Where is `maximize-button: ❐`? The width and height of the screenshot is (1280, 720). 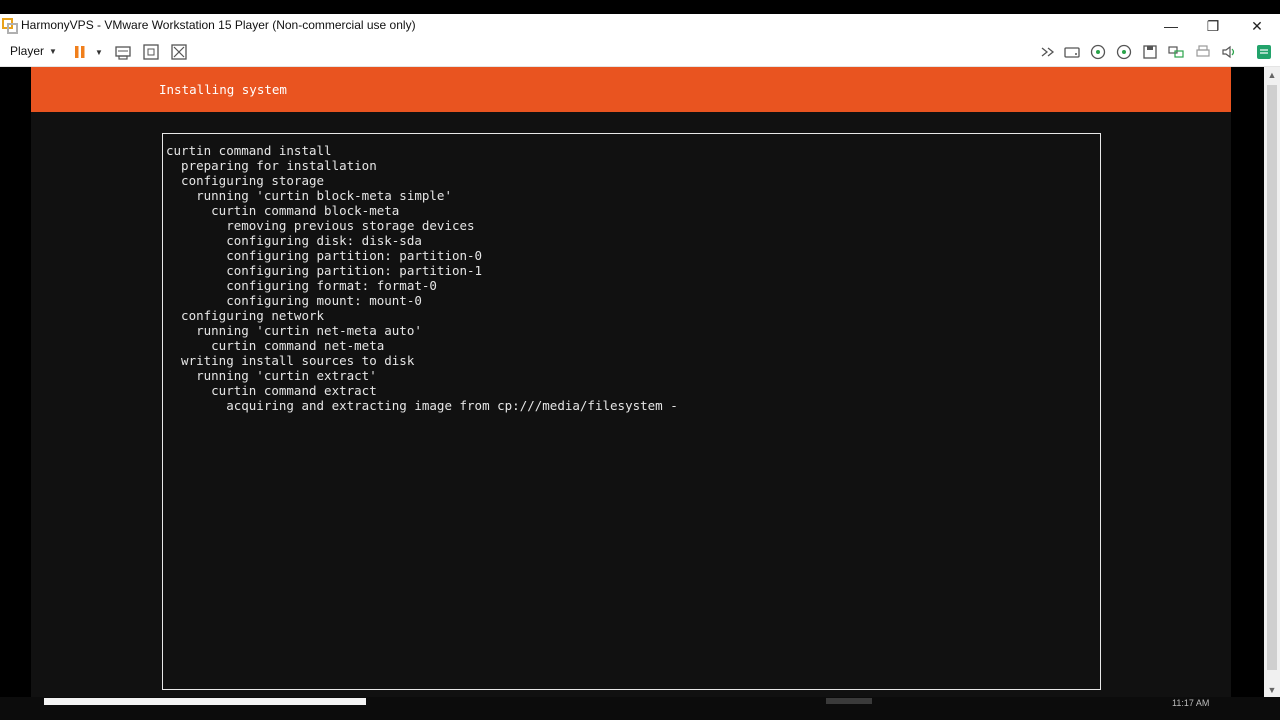 maximize-button: ❐ is located at coordinates (1213, 26).